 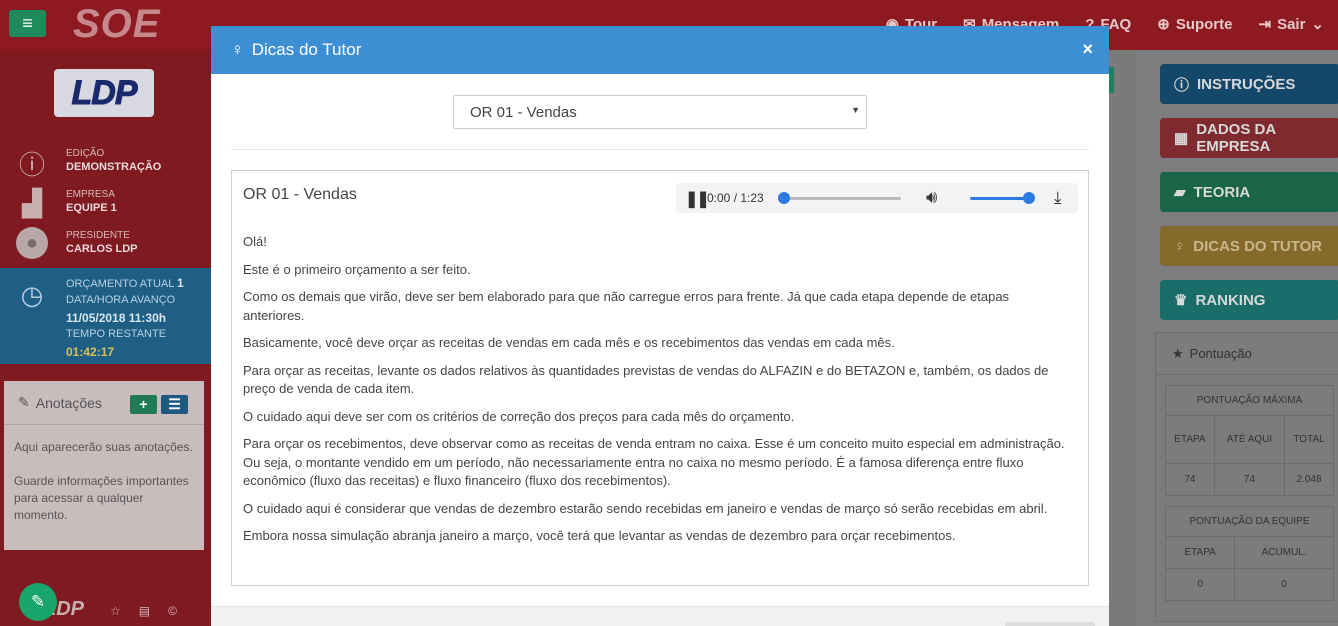 What do you see at coordinates (357, 269) in the screenshot?
I see `tip-paragraph: Este é o primeiro orçamento a ser feito.` at bounding box center [357, 269].